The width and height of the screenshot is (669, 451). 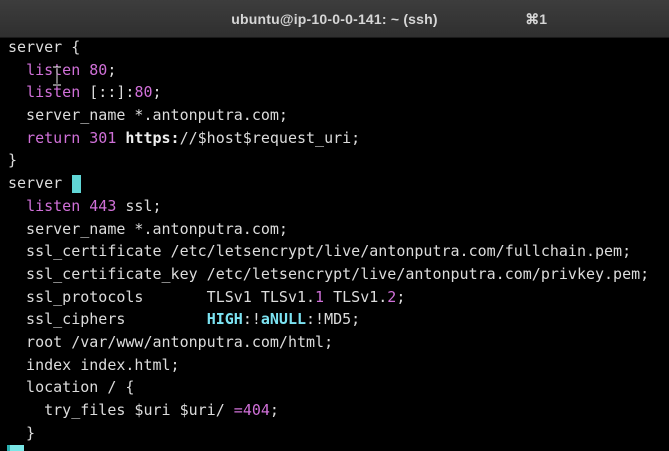 I want to click on config-line: index index.html;, so click(x=335, y=365).